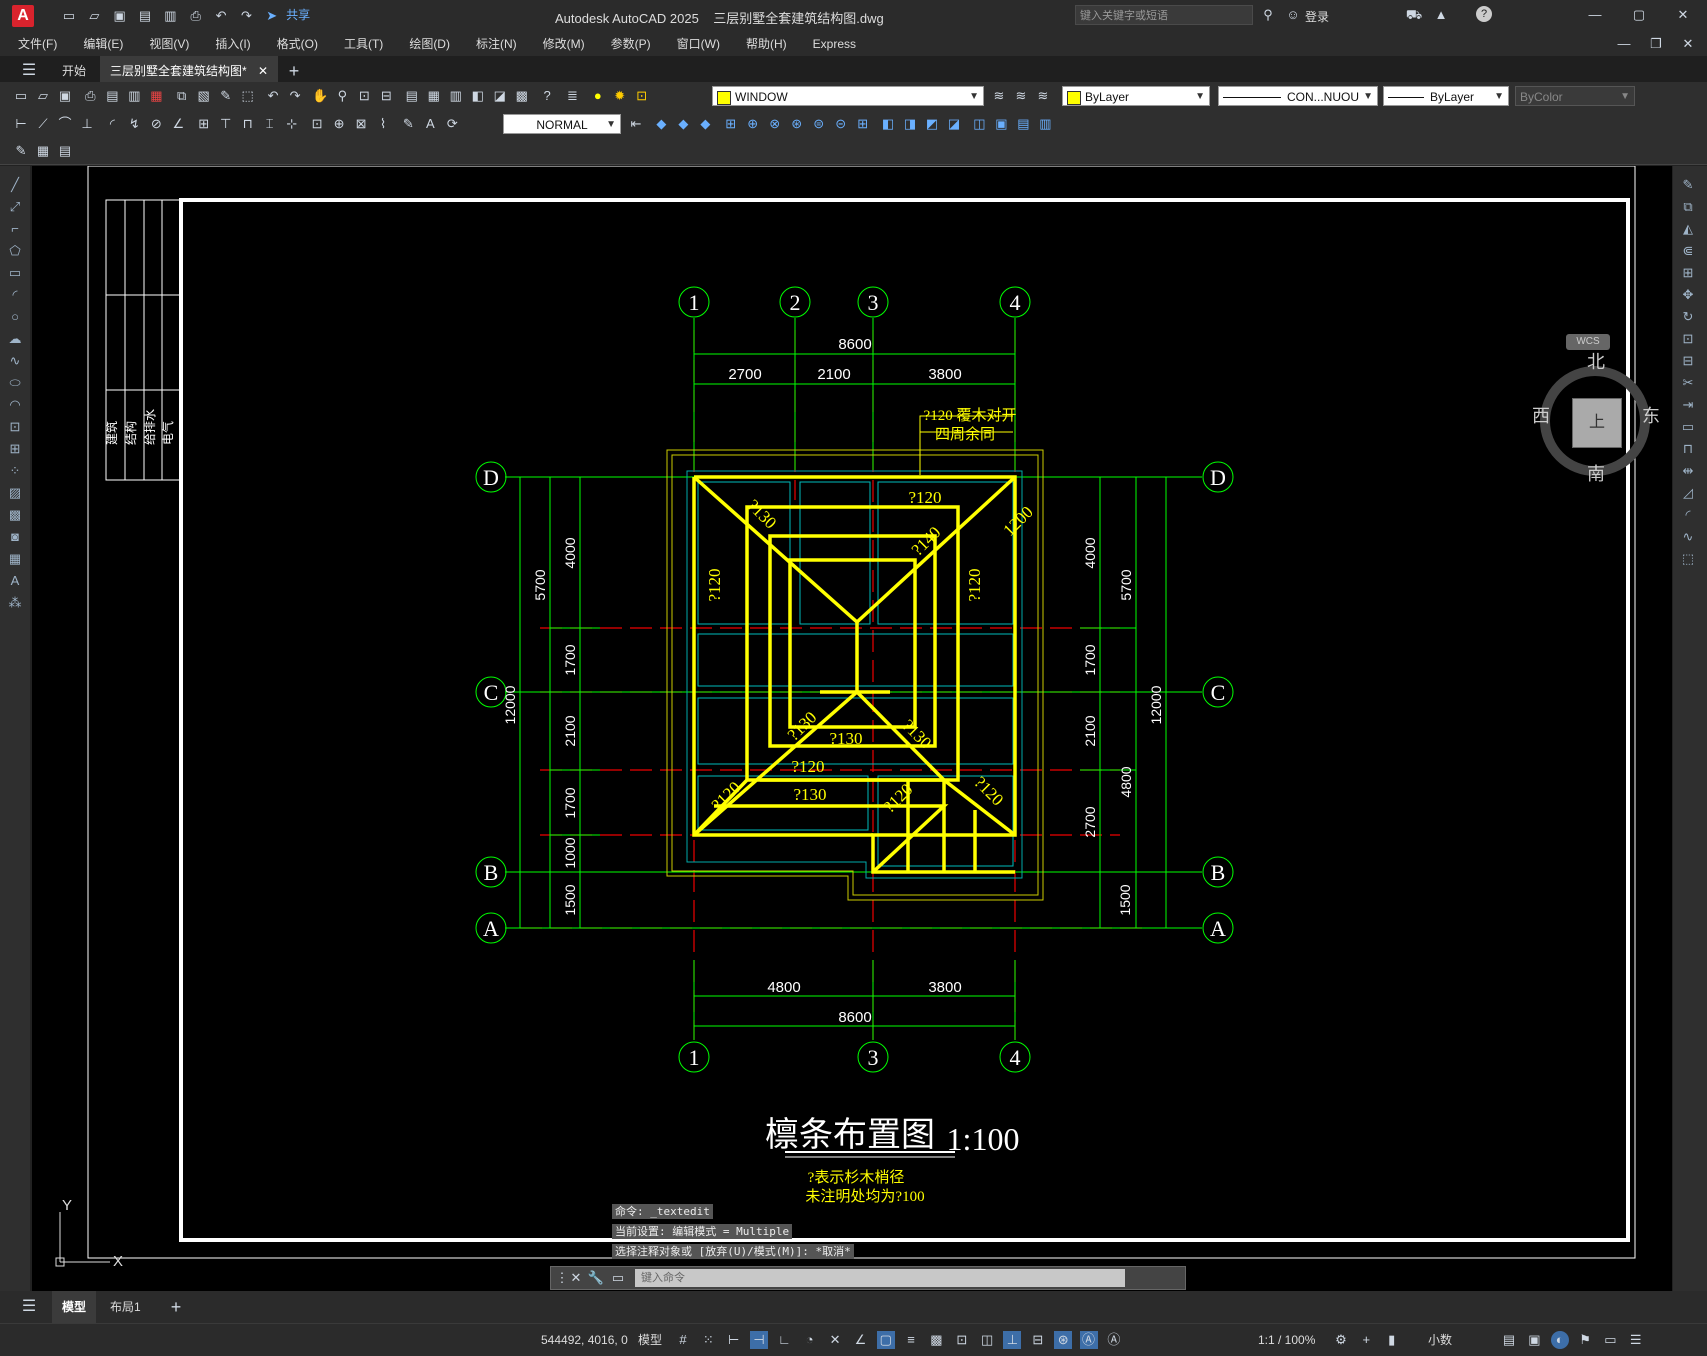  Describe the element at coordinates (766, 44) in the screenshot. I see `menu-item-11: 帮助(H)` at that location.